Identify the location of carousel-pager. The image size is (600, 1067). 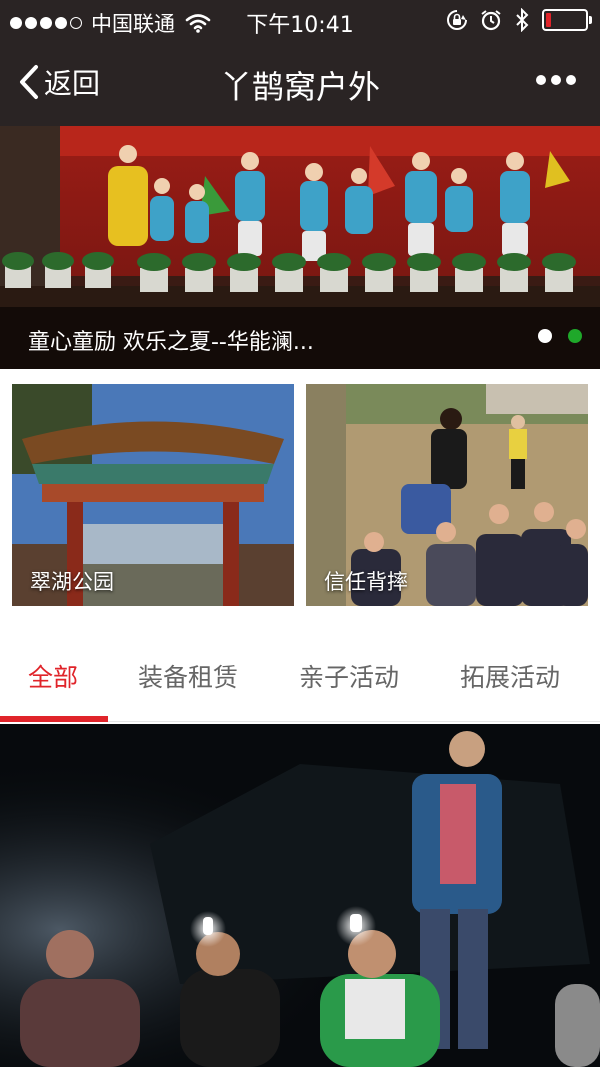
(552, 336).